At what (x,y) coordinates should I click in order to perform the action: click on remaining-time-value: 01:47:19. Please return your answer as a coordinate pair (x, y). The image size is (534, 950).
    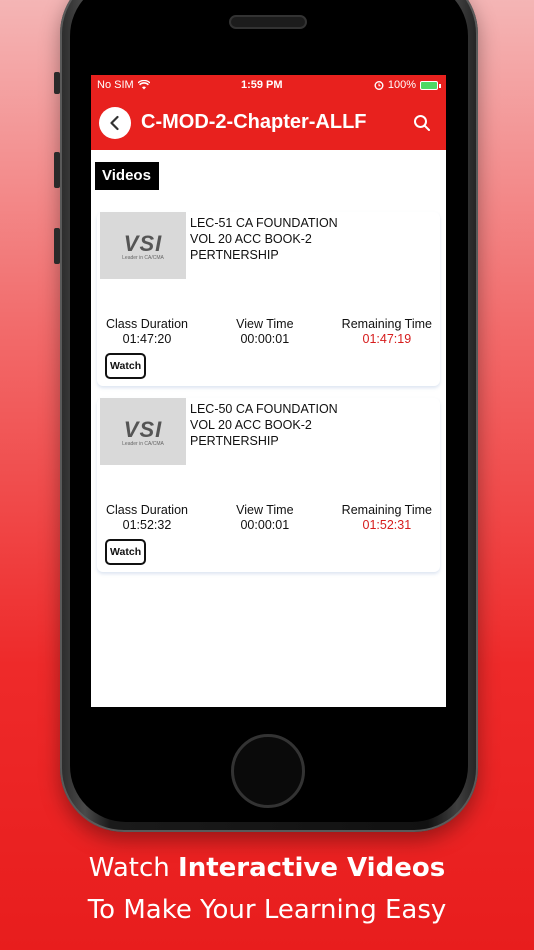
    Looking at the image, I should click on (387, 339).